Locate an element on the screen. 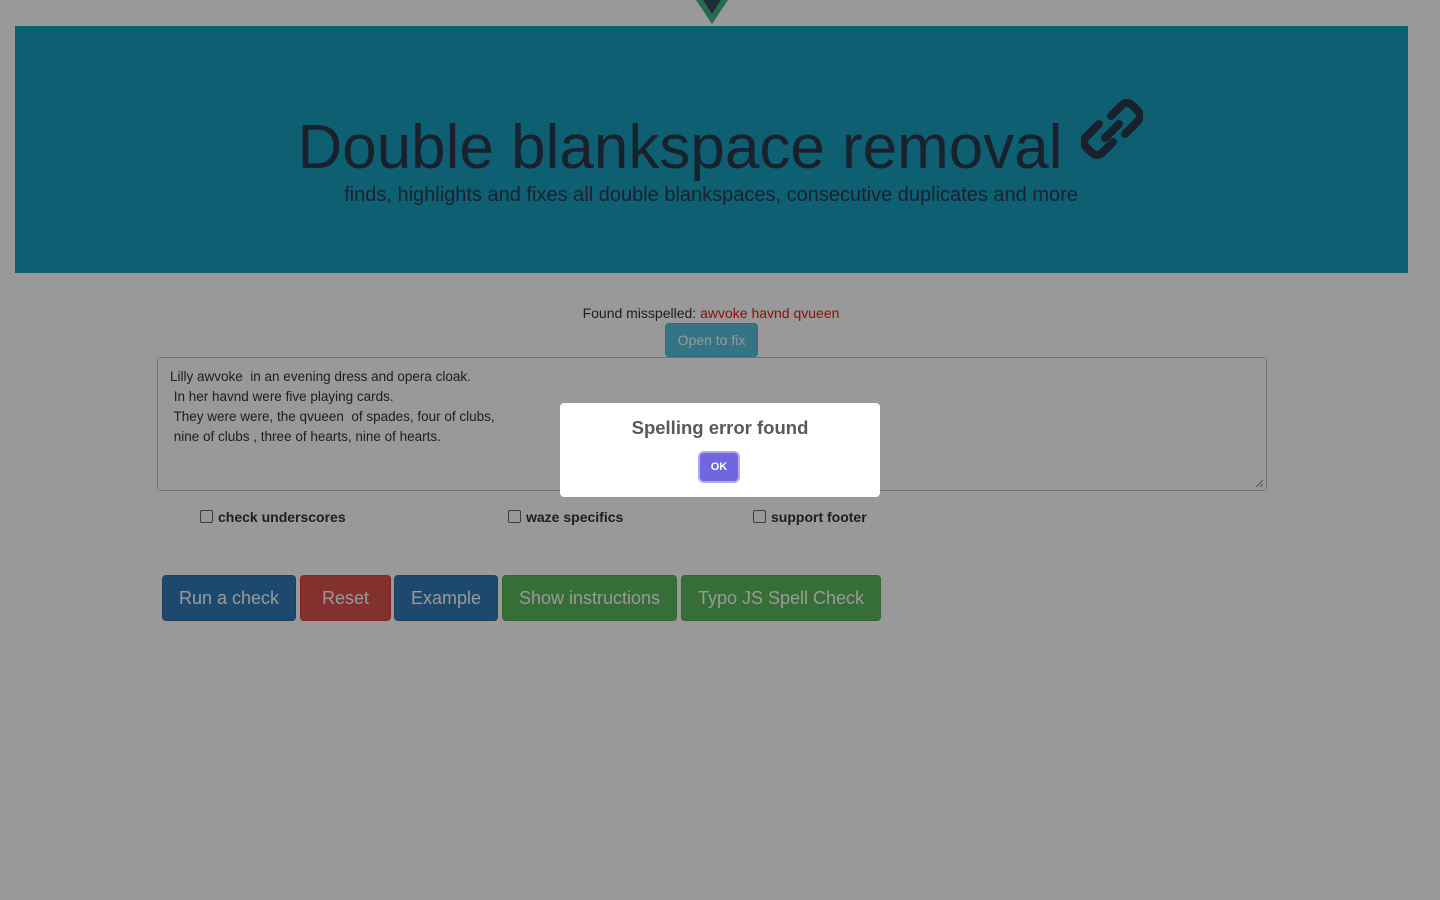 The width and height of the screenshot is (1440, 900). dialog-title: Spelling error found is located at coordinates (720, 427).